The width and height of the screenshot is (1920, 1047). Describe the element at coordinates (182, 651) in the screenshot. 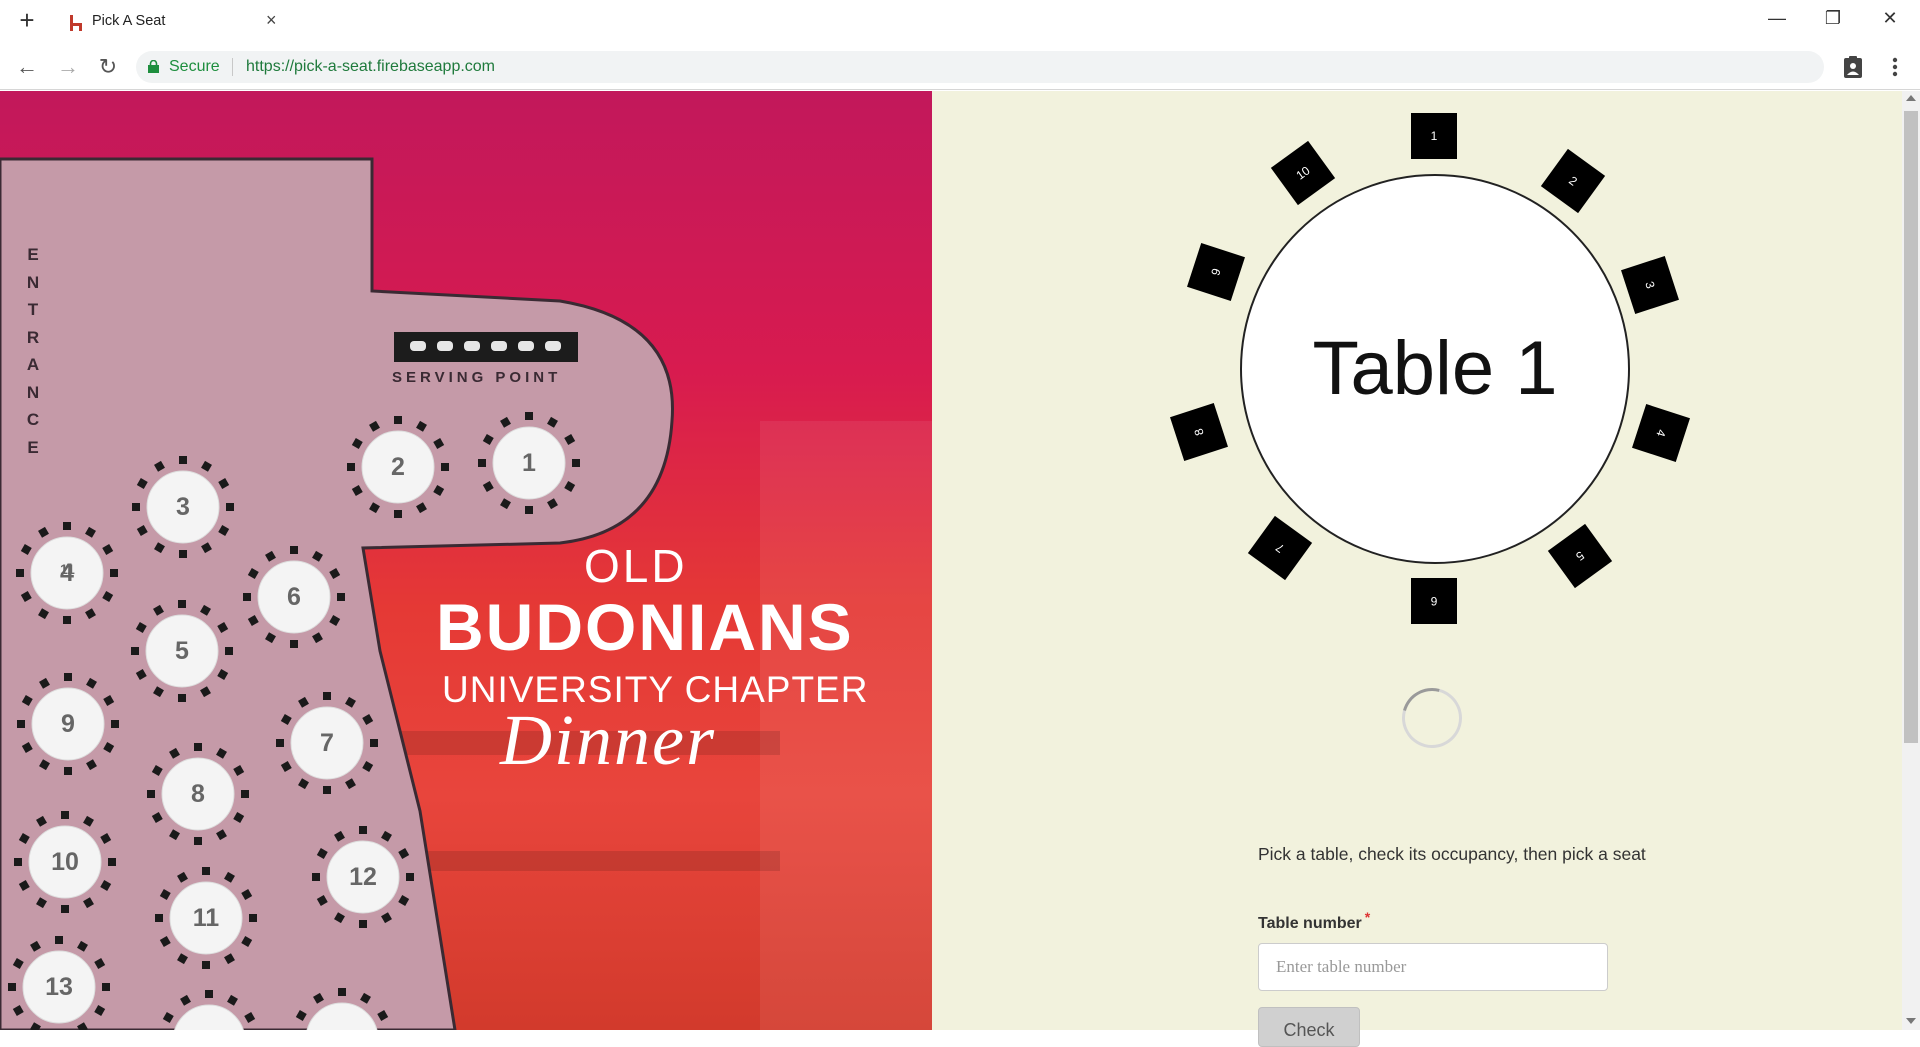

I see `poster-table-5: 5` at that location.